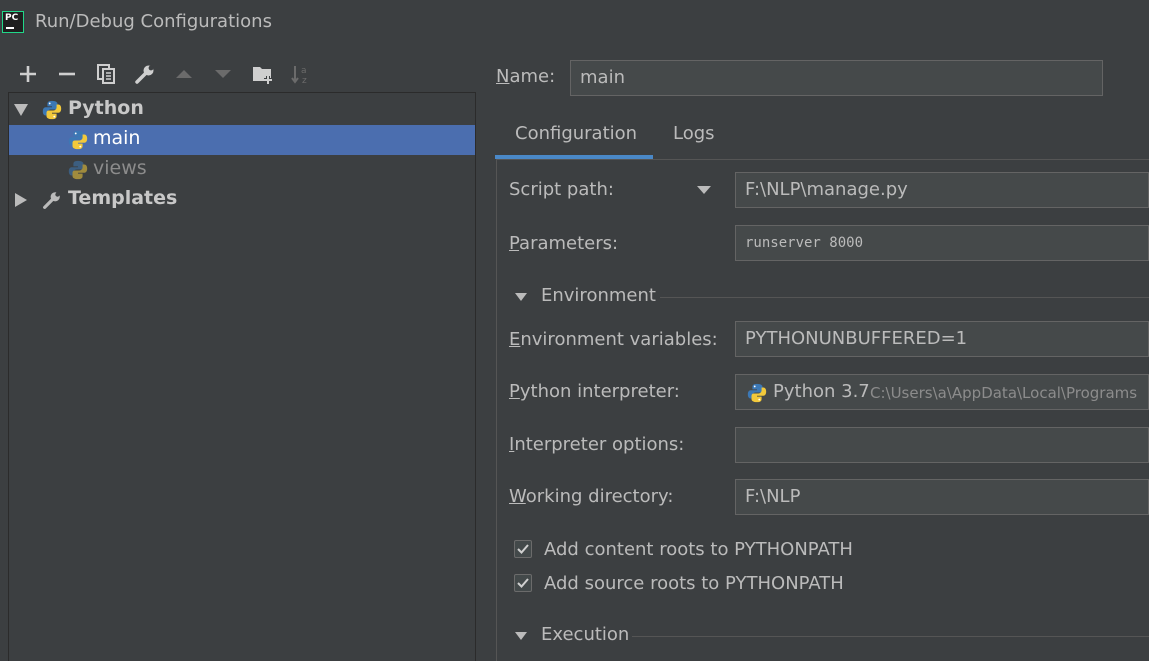 This screenshot has width=1149, height=661. Describe the element at coordinates (123, 198) in the screenshot. I see `tree-group-label: Templates` at that location.